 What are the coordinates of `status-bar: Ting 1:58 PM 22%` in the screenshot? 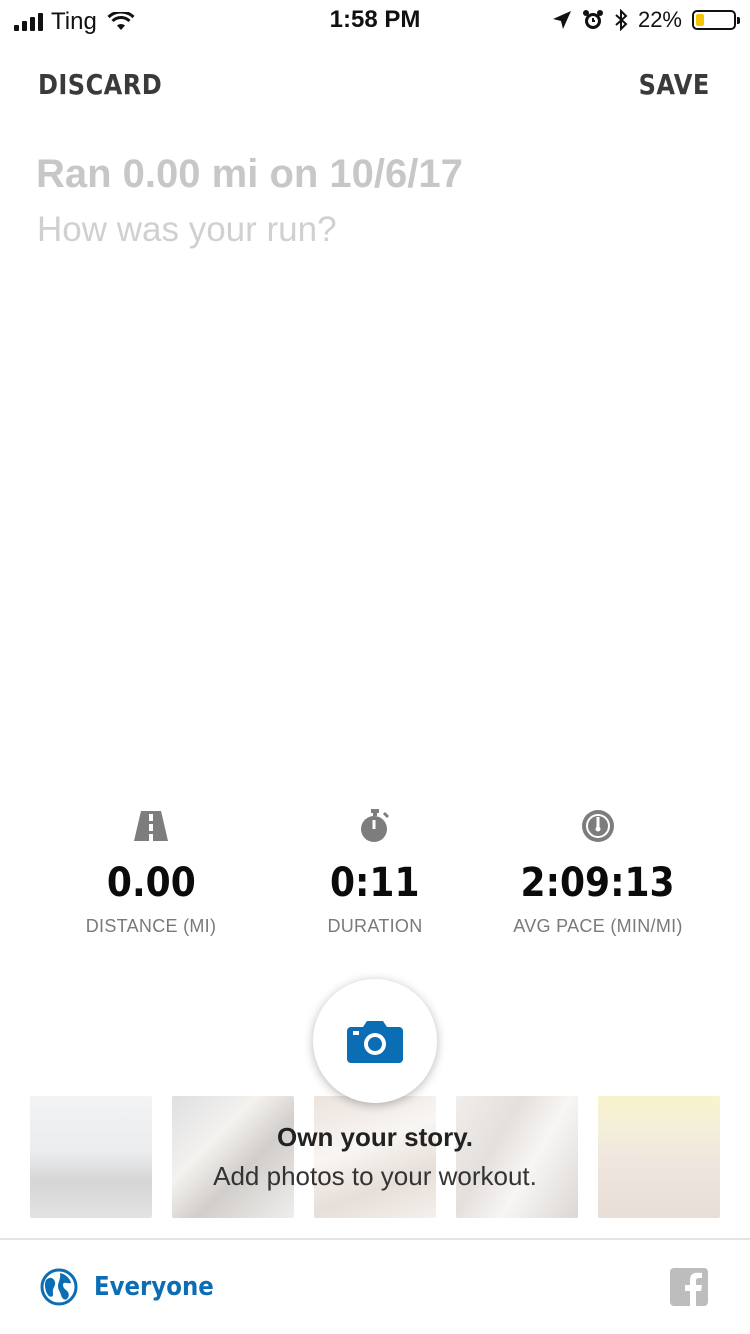 It's located at (375, 20).